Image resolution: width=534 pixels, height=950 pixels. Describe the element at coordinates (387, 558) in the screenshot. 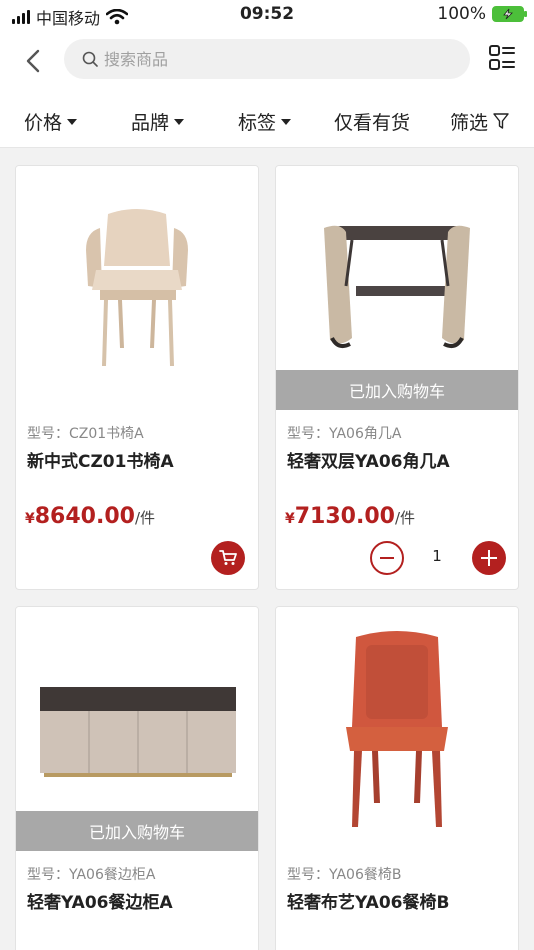

I see `decrease-quantity-button` at that location.